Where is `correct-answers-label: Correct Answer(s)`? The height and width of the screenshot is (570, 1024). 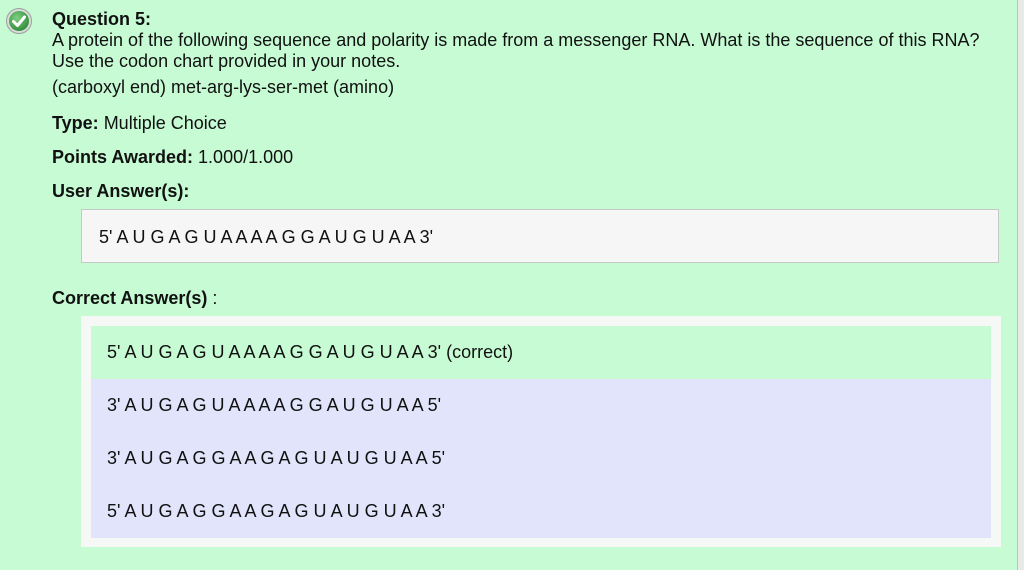 correct-answers-label: Correct Answer(s) is located at coordinates (130, 298).